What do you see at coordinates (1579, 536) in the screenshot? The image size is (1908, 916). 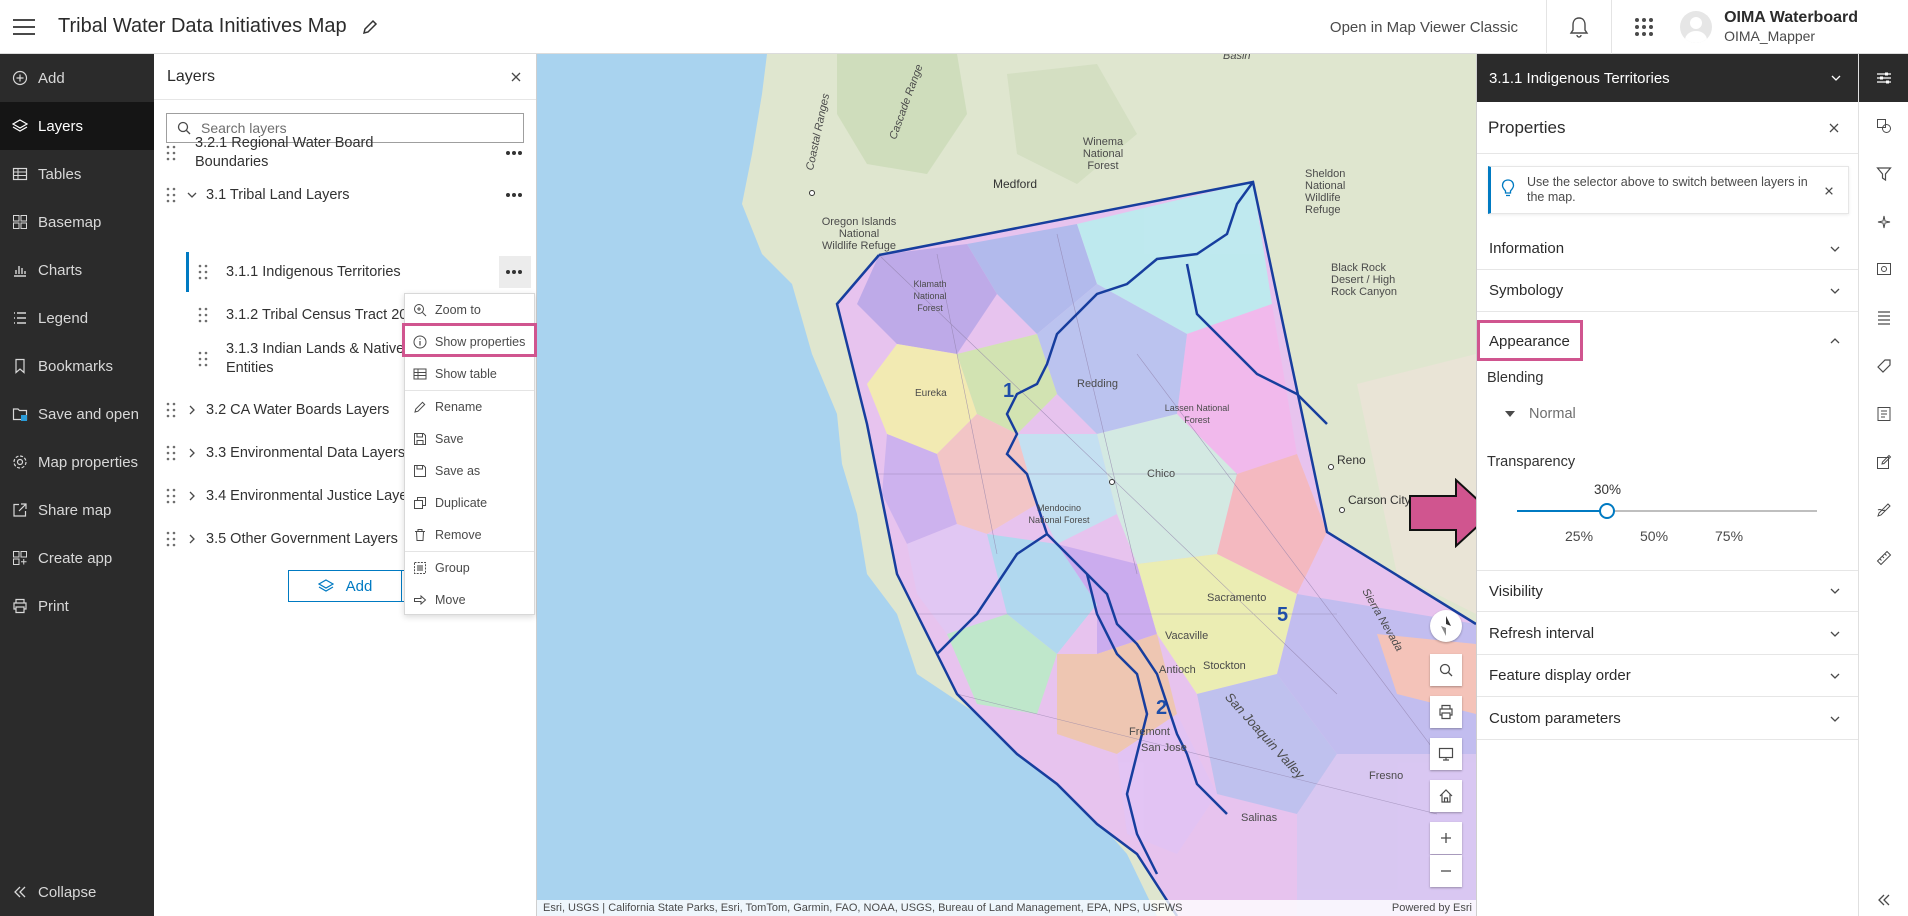 I see `tick-25: 25%` at bounding box center [1579, 536].